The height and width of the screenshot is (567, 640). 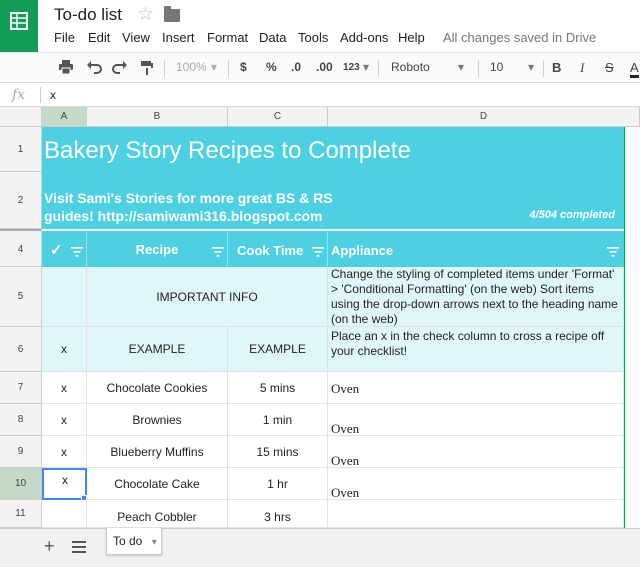 What do you see at coordinates (157, 452) in the screenshot?
I see `recipe-cell: Blueberry Muffins` at bounding box center [157, 452].